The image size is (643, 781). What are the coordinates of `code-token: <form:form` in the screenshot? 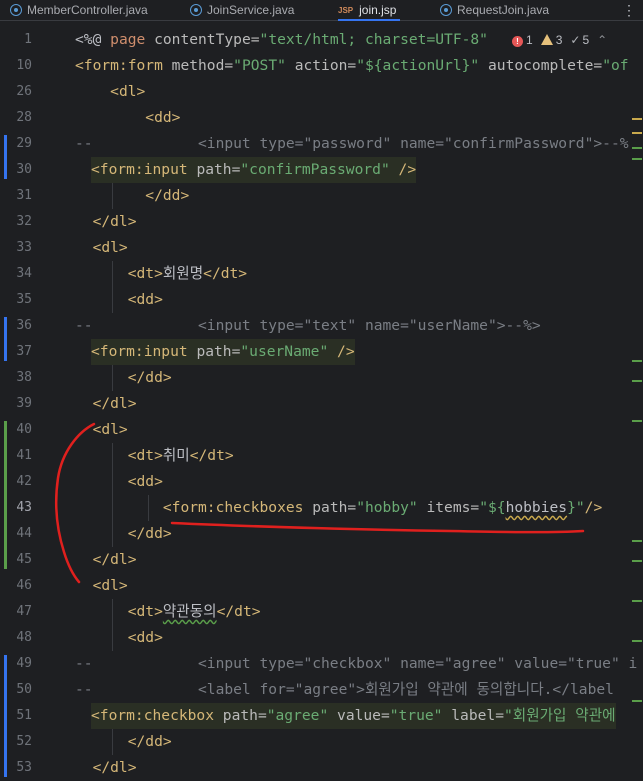 It's located at (123, 65).